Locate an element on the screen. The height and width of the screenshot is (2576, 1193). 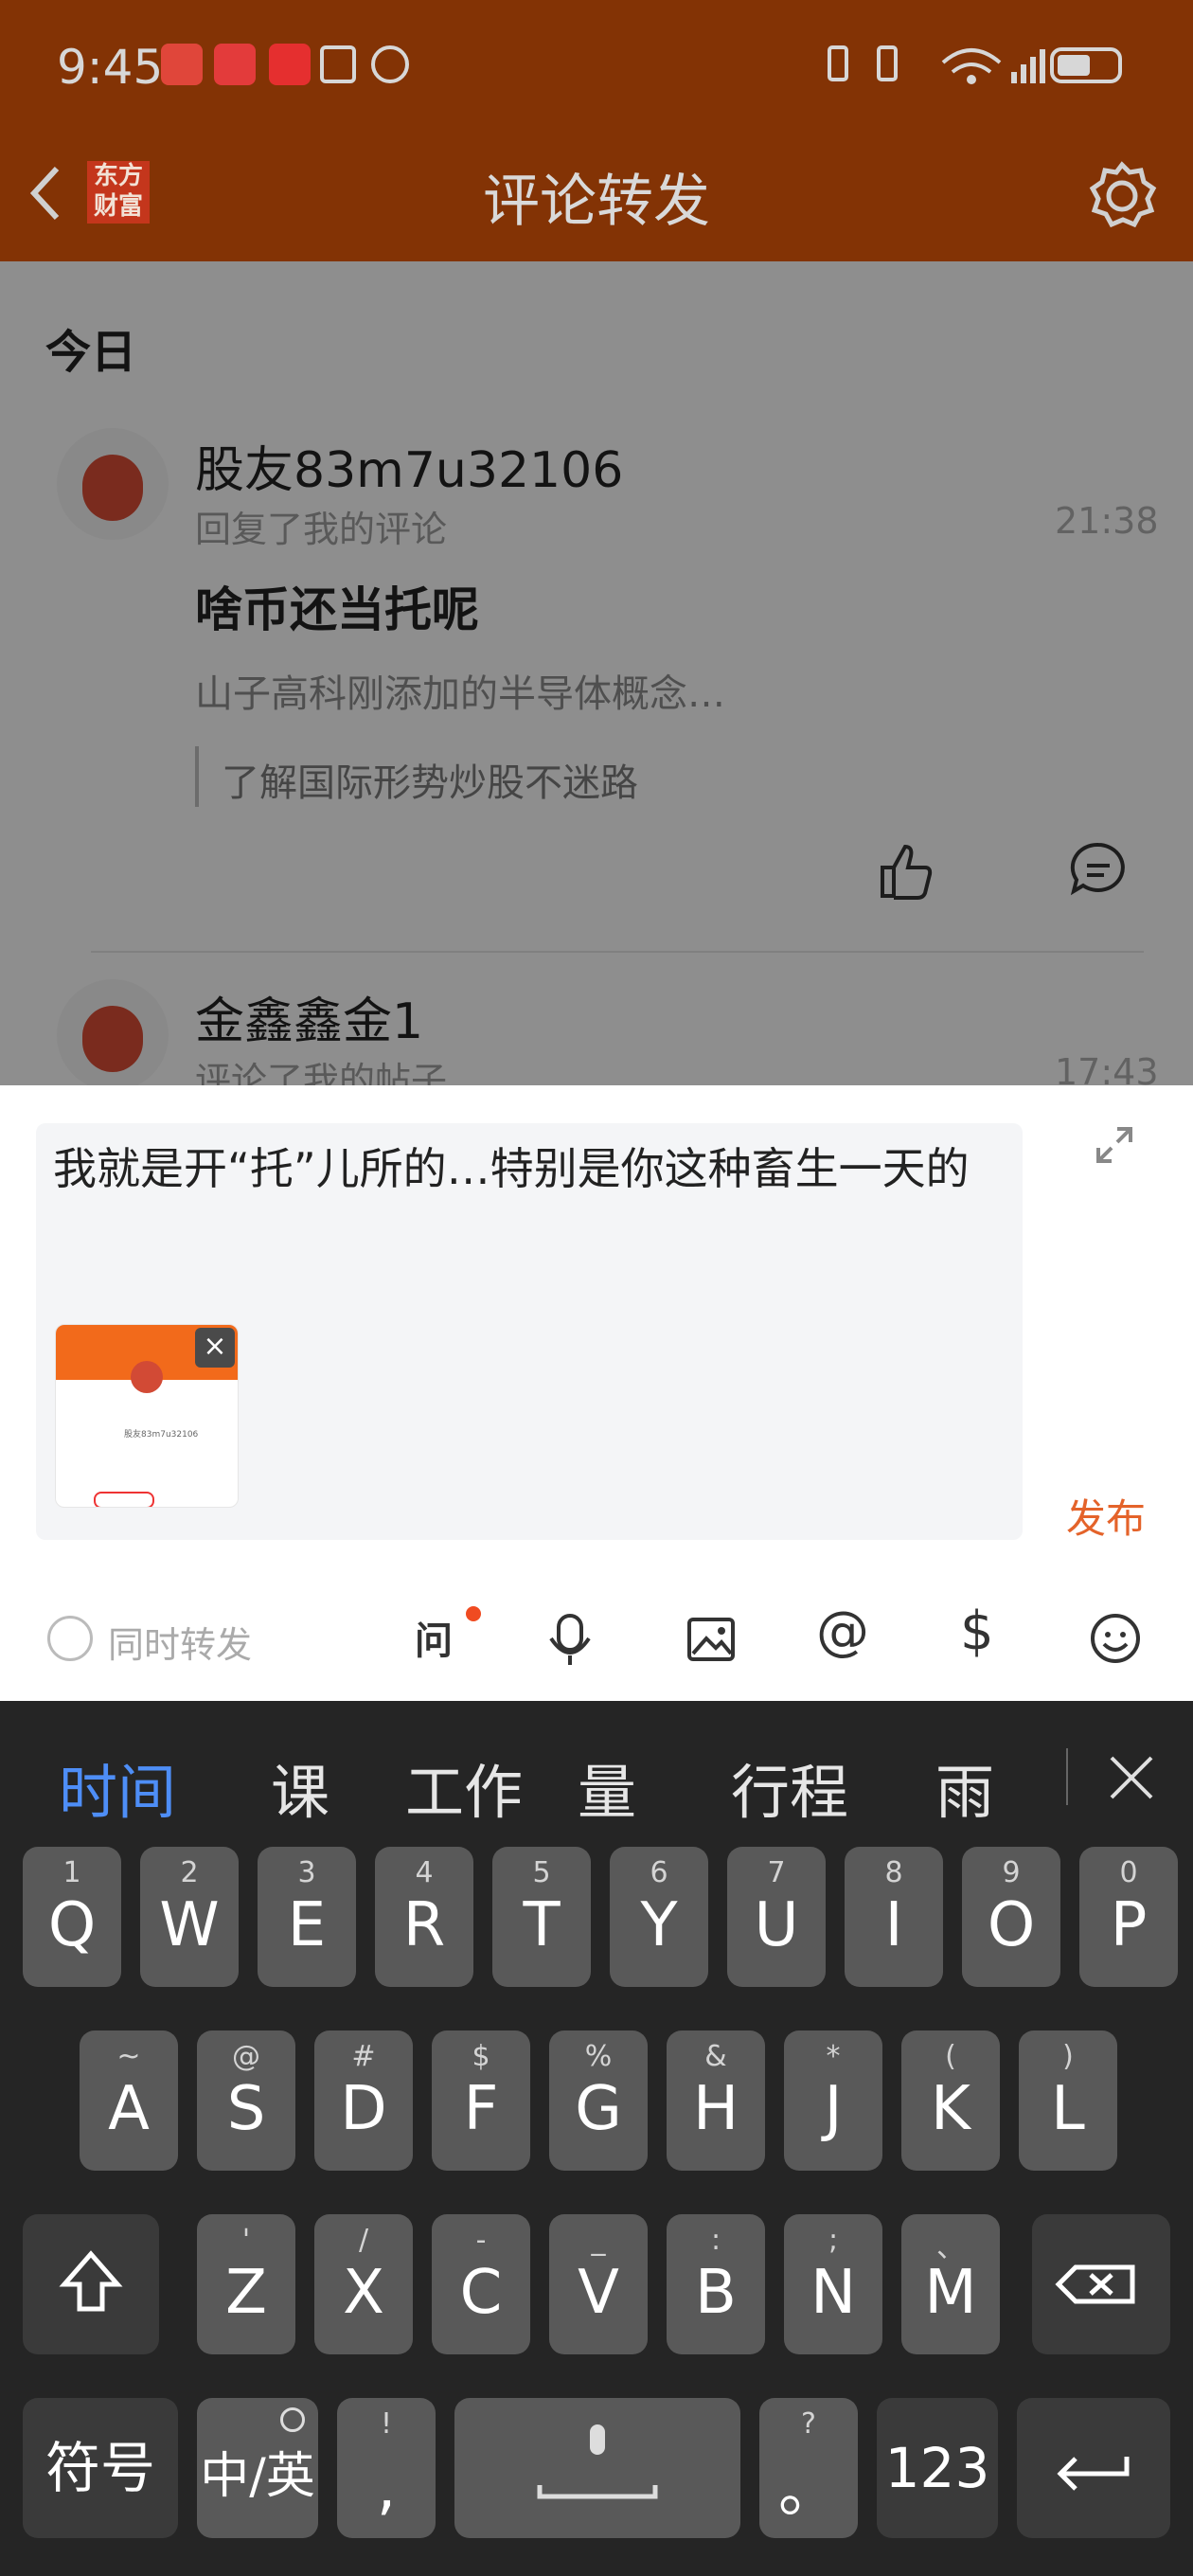
key-s: @ S is located at coordinates (246, 2100).